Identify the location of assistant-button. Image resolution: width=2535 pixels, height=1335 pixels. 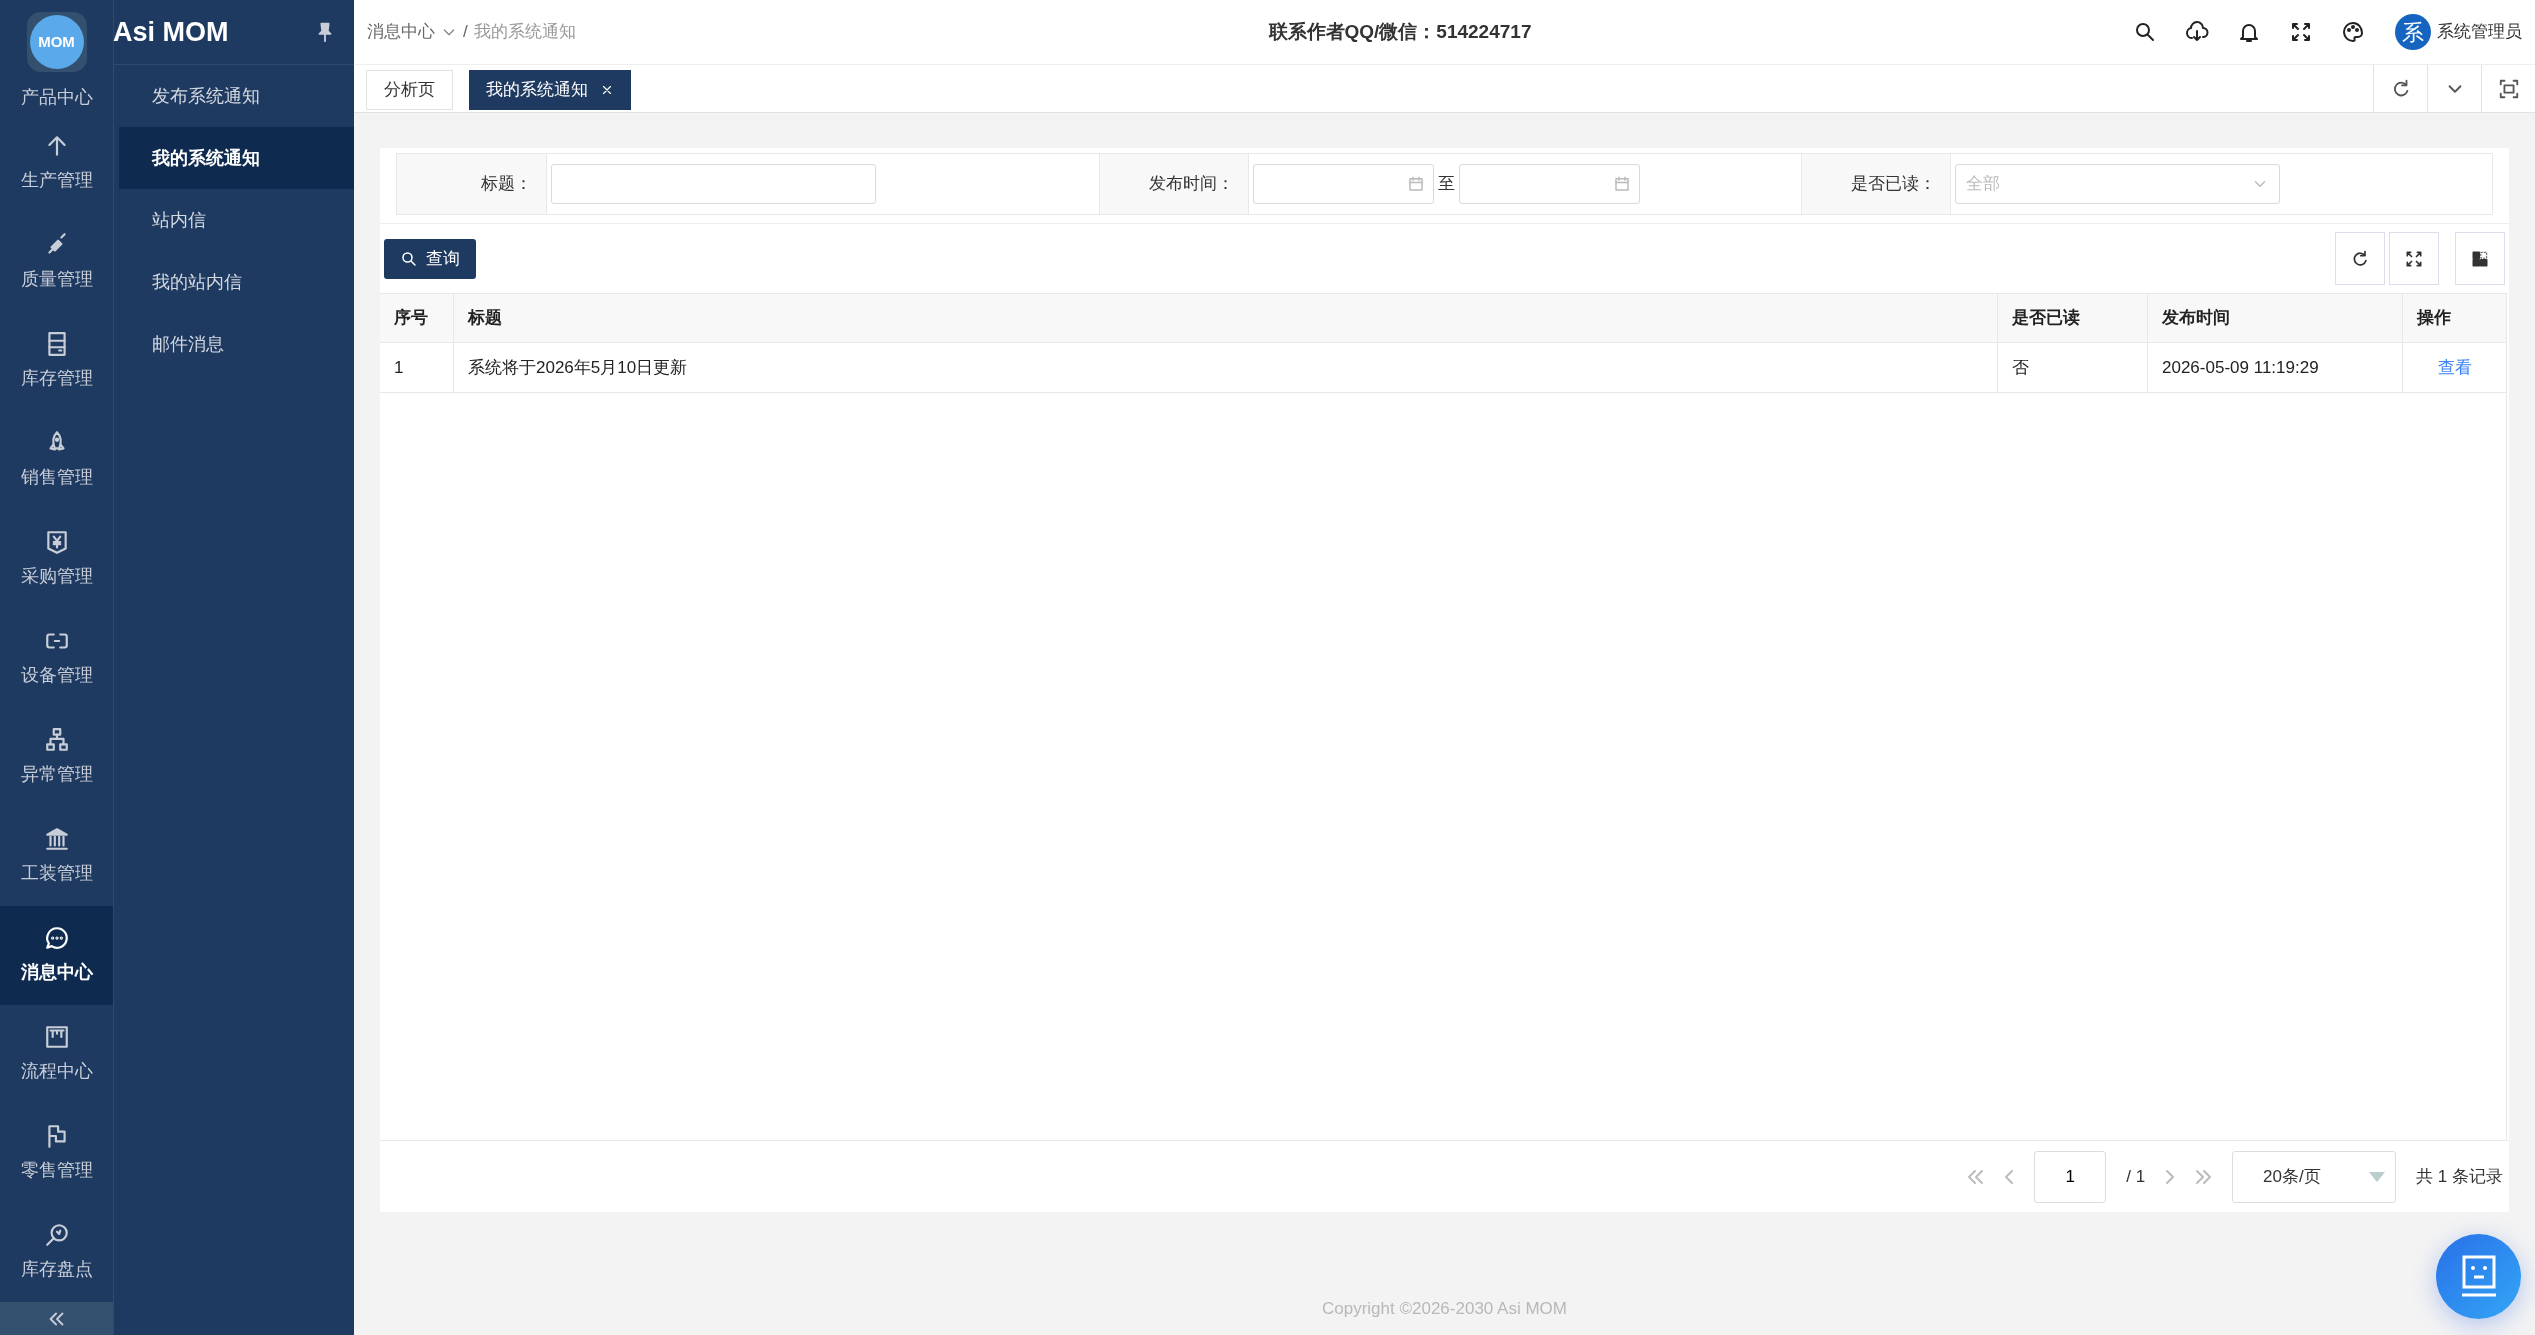
(2478, 1276).